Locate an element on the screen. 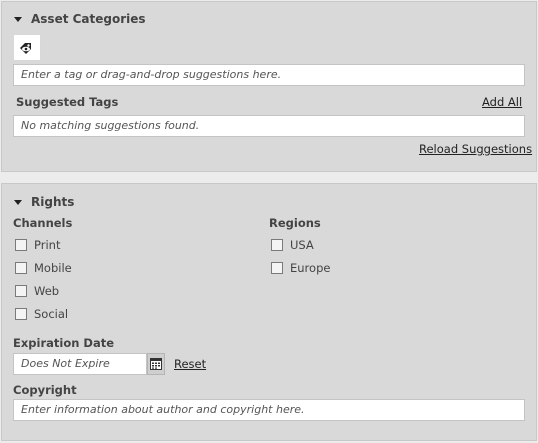 The image size is (538, 443). copyright-label: Copyright is located at coordinates (45, 390).